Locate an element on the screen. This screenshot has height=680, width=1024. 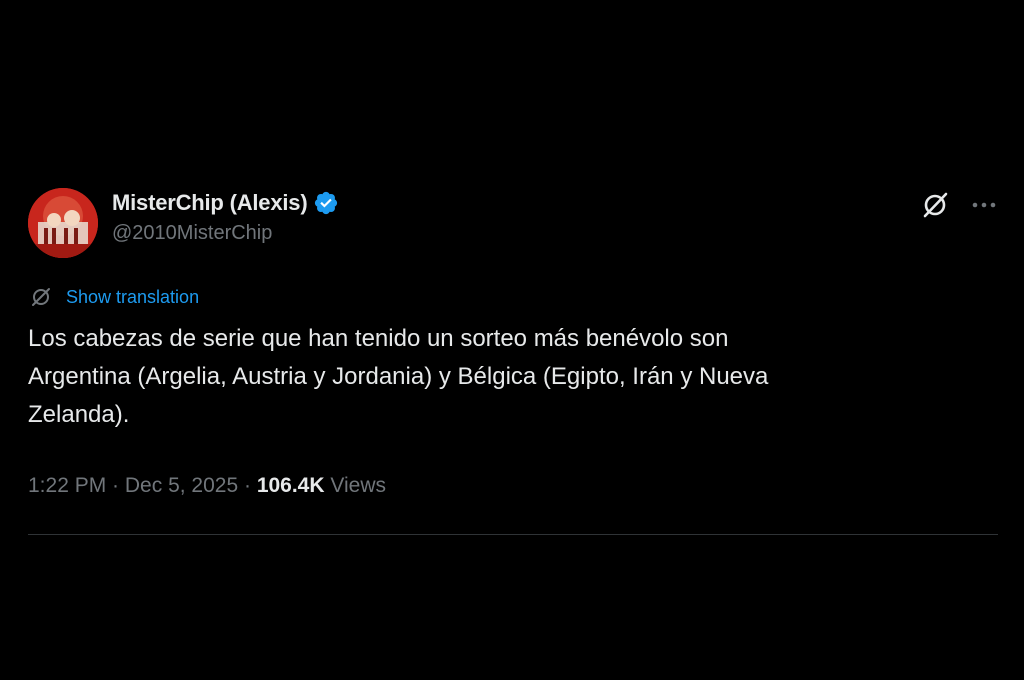
verified-badge-icon is located at coordinates (326, 203).